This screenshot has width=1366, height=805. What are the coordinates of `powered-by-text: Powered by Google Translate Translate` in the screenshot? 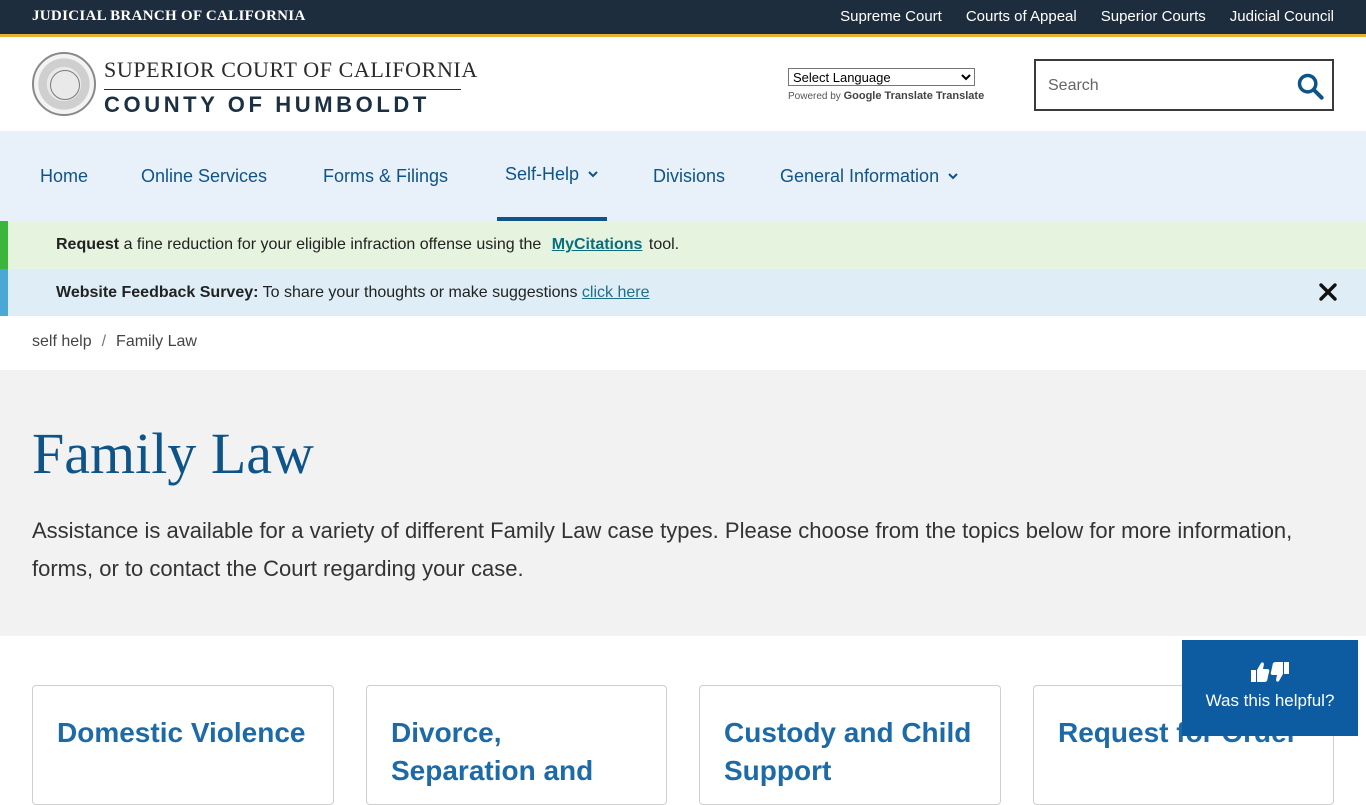 It's located at (886, 96).